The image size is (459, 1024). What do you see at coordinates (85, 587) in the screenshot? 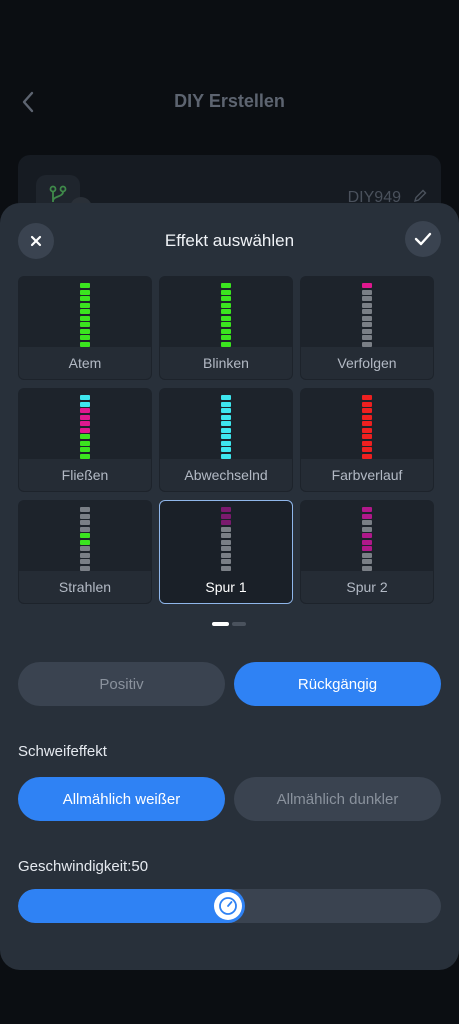
I see `effect-tile-label: Strahlen` at bounding box center [85, 587].